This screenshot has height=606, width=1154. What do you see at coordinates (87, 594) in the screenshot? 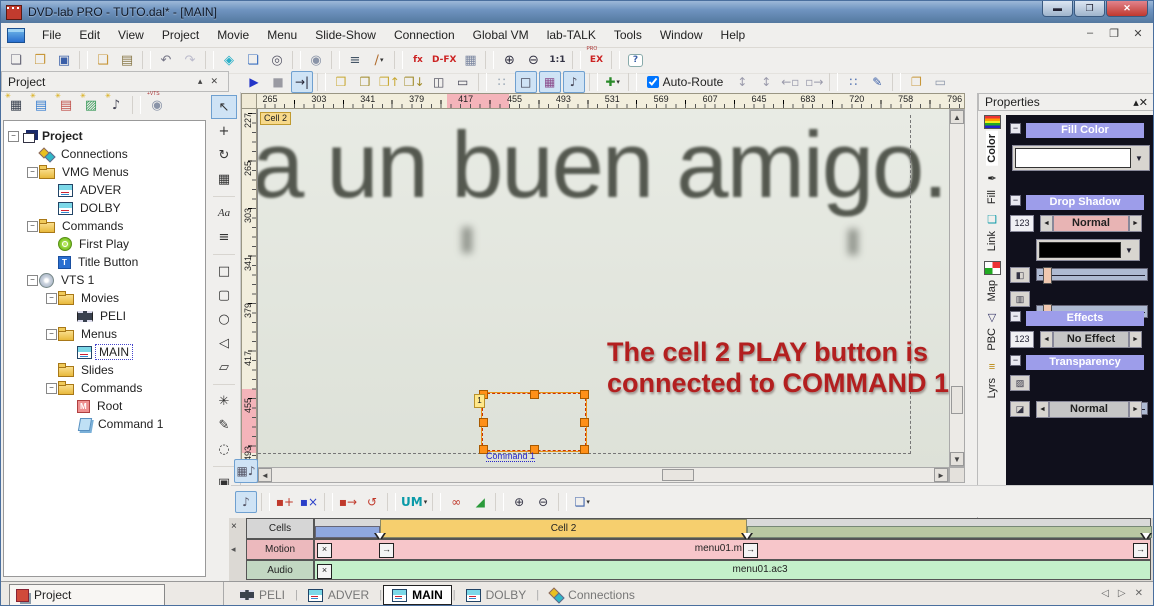
I see `project-bottom-tab: Project` at bounding box center [87, 594].